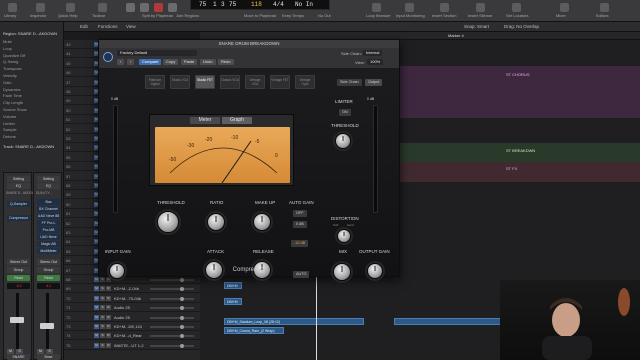 This screenshot has height=360, width=640. Describe the element at coordinates (70, 7) in the screenshot. I see `quick-help-icon` at that location.